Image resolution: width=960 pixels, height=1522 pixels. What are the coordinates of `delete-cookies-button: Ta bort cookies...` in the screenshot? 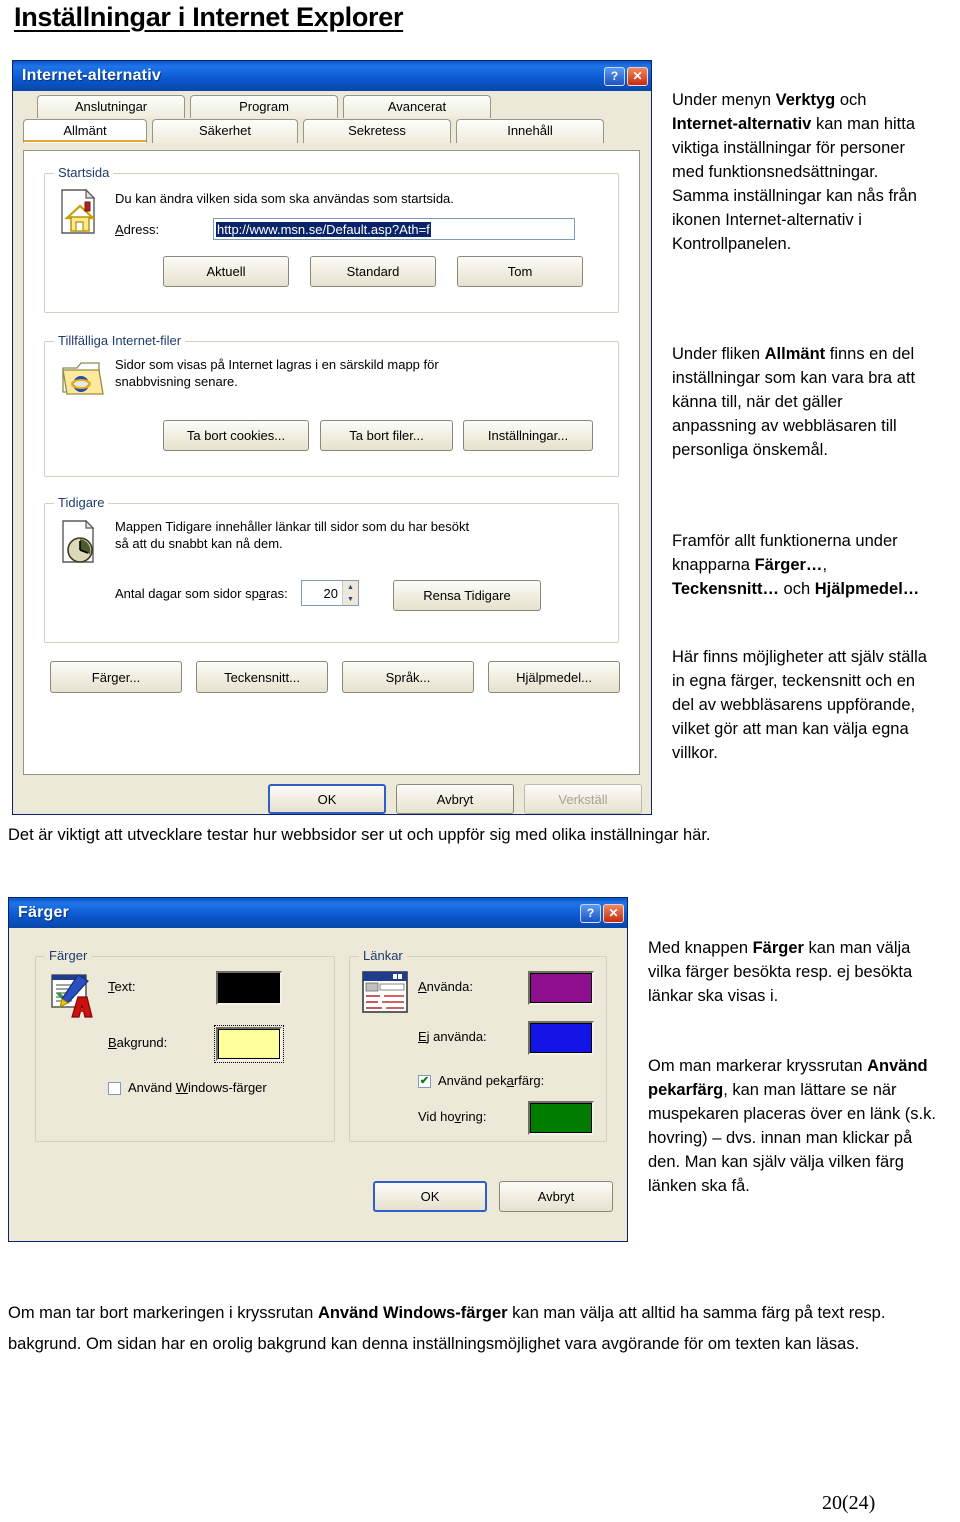 It's located at (236, 435).